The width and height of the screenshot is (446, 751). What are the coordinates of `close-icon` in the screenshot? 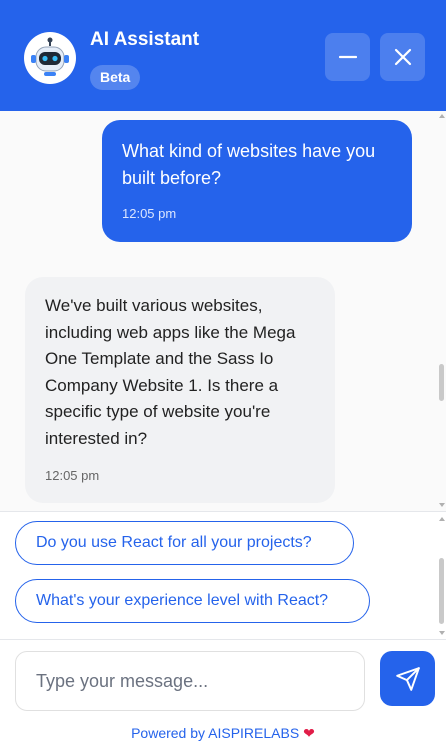 It's located at (402, 57).